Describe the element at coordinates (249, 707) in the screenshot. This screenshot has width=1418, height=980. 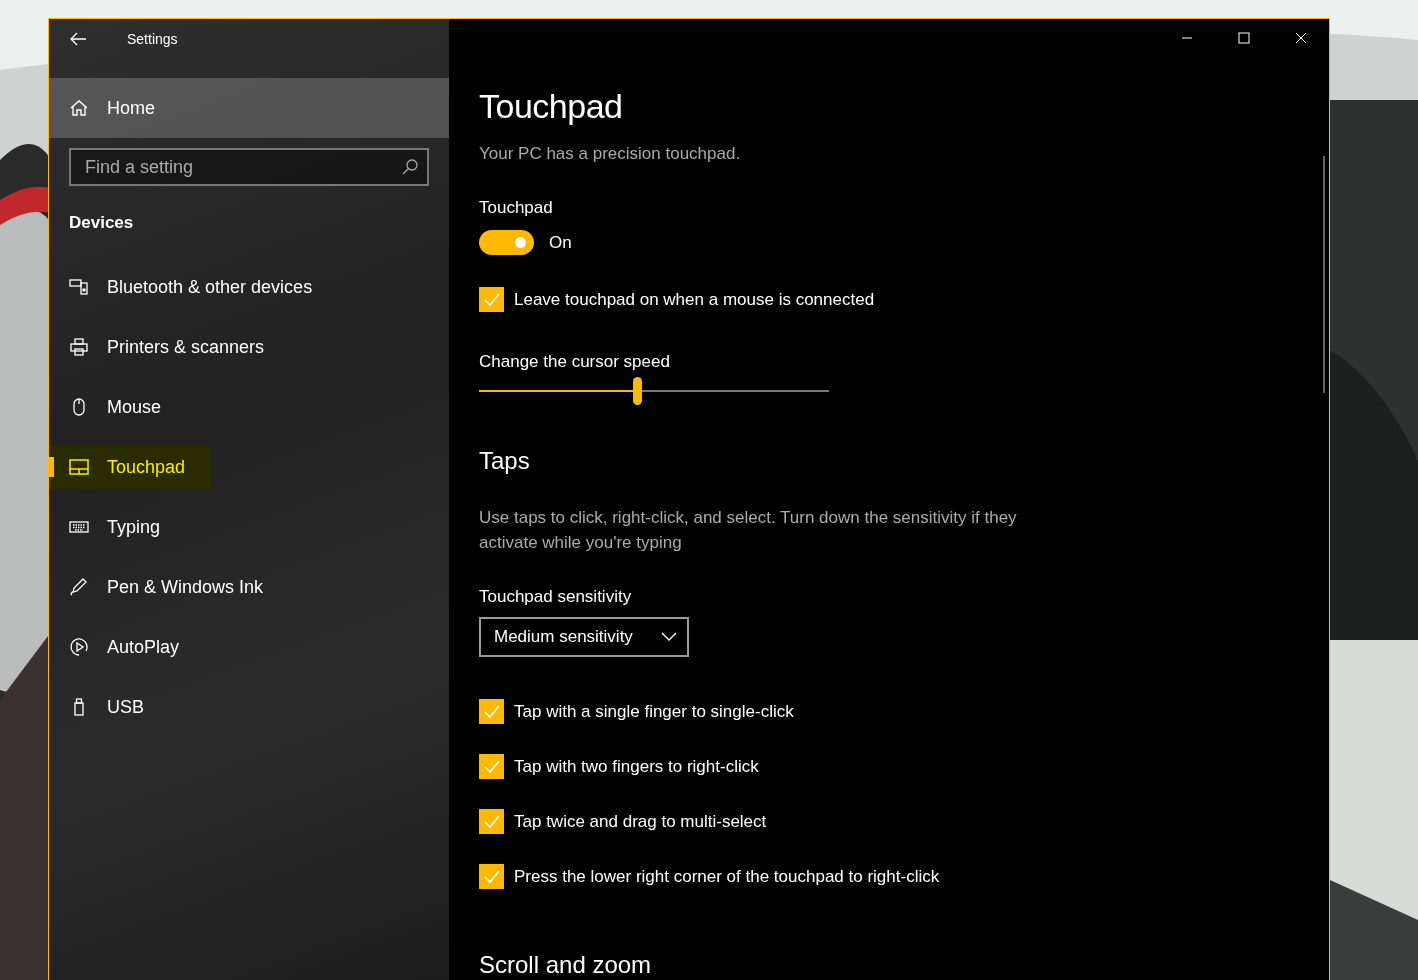
I see `nav-item: USB` at that location.